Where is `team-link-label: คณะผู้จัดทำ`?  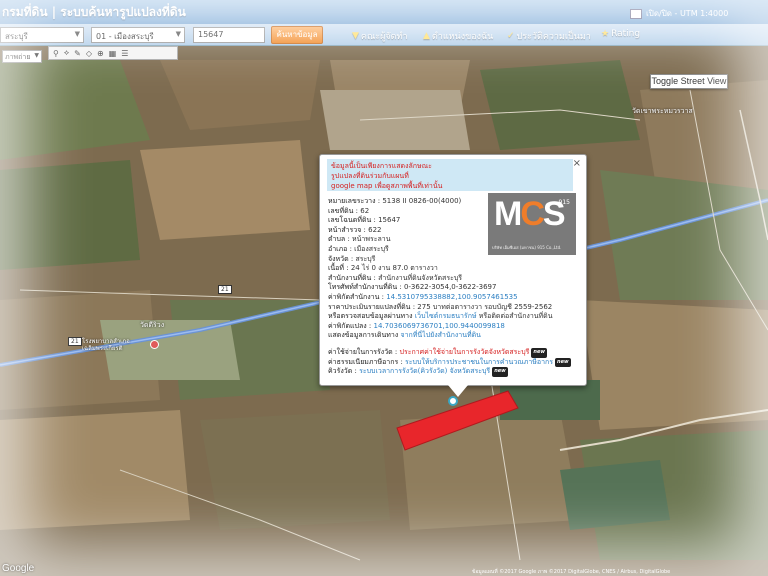
team-link-label: คณะผู้จัดทำ is located at coordinates (384, 37).